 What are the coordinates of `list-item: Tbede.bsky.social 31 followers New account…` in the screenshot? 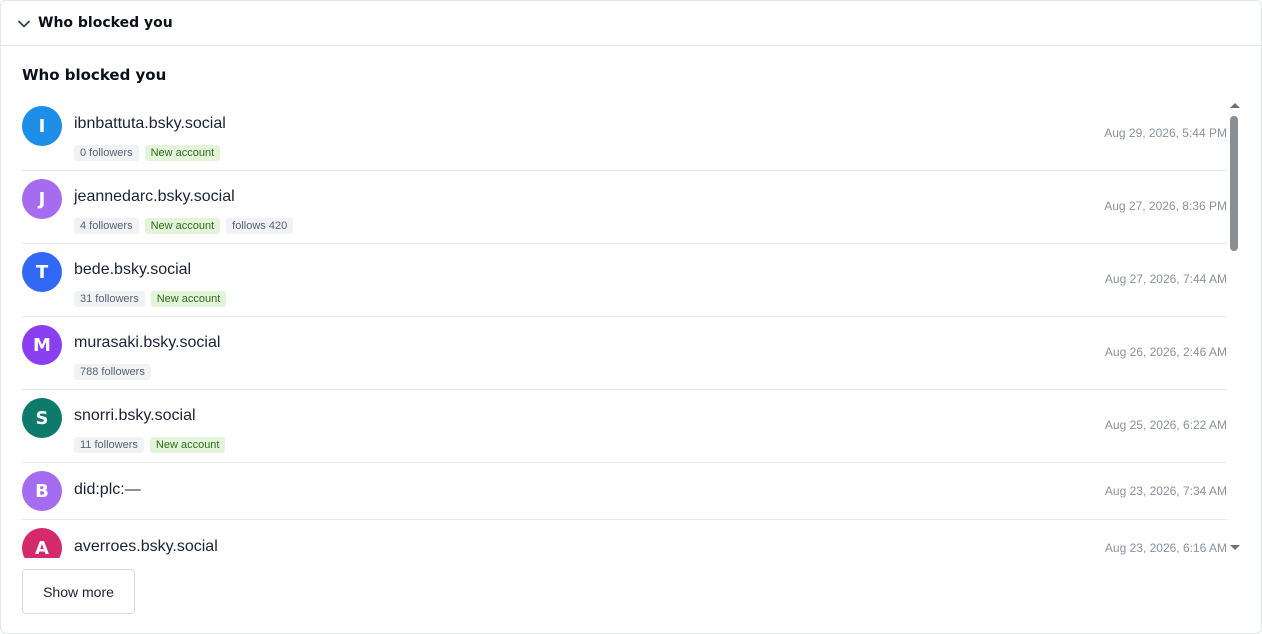 It's located at (624, 280).